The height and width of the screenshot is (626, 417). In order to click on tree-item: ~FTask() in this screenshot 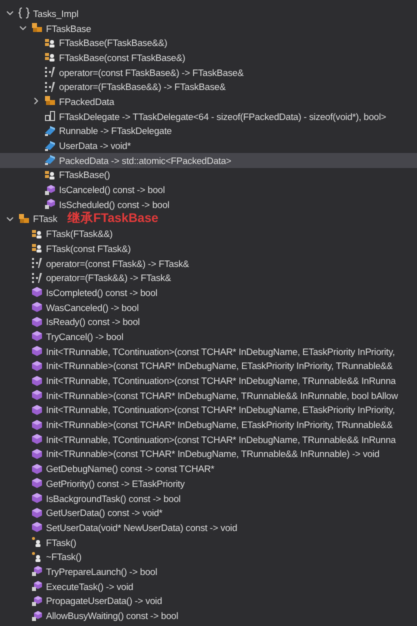, I will do `click(208, 556)`.